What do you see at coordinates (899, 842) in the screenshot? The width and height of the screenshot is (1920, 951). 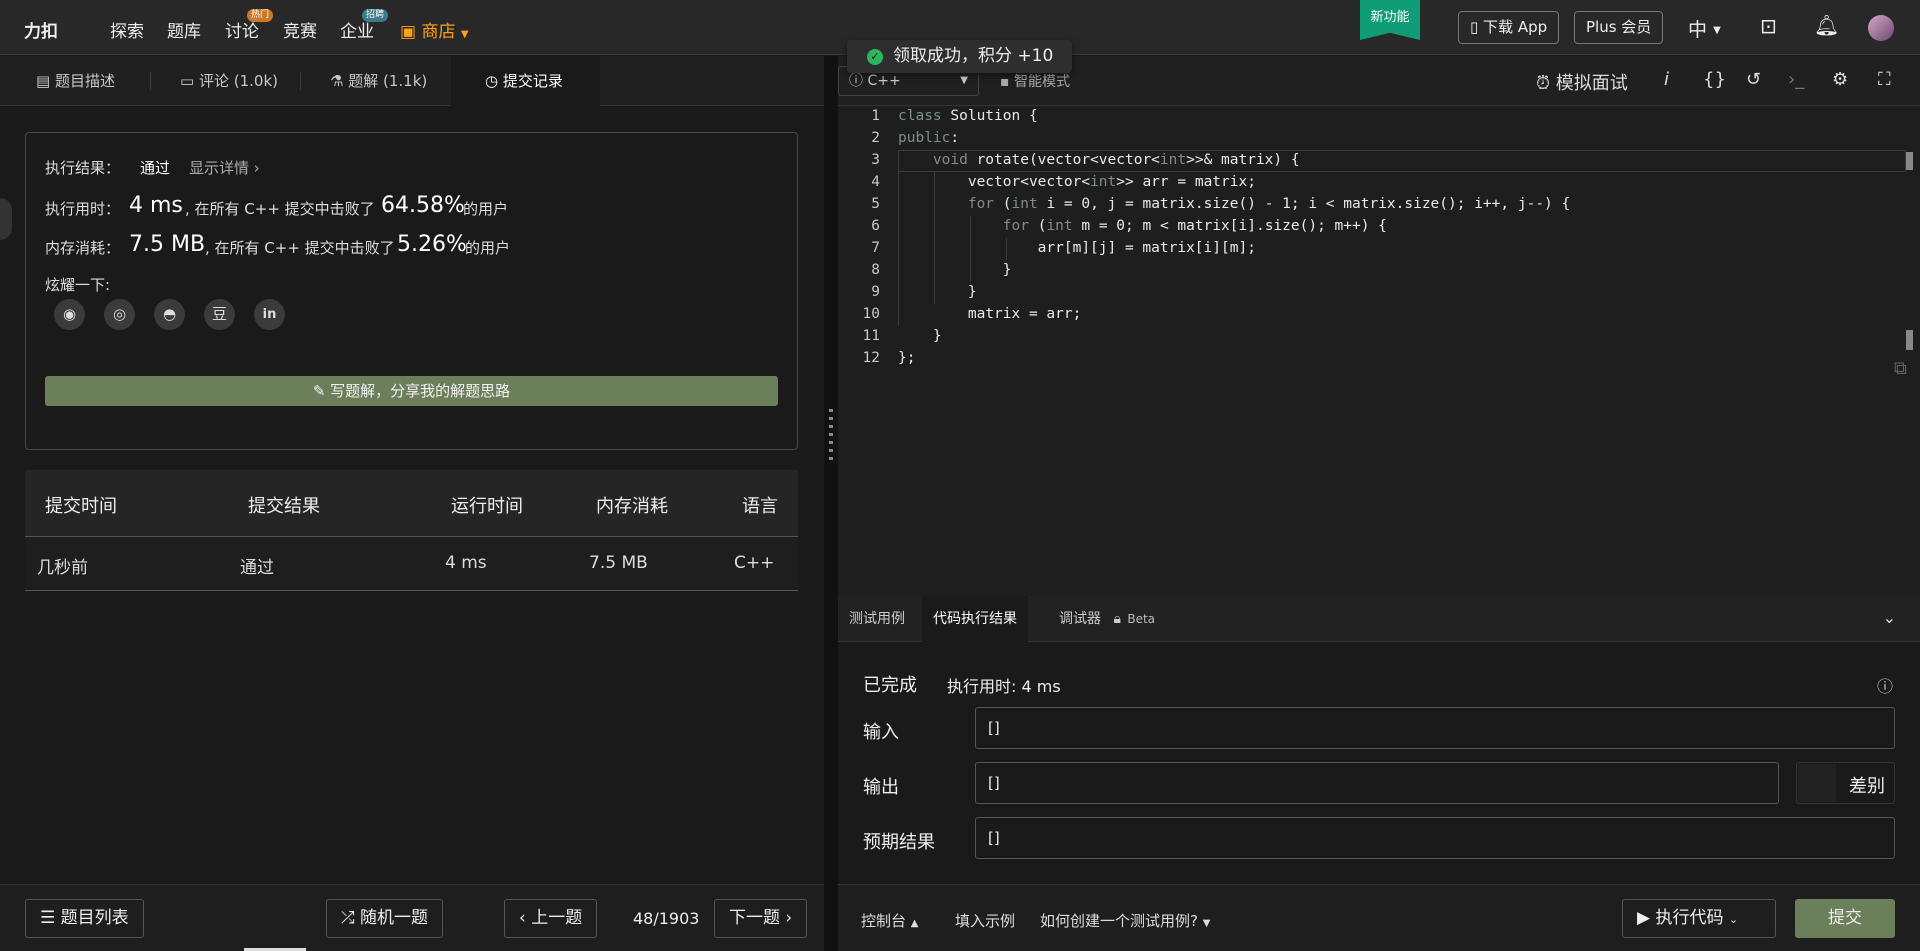 I see `expected-label: 预期结果` at bounding box center [899, 842].